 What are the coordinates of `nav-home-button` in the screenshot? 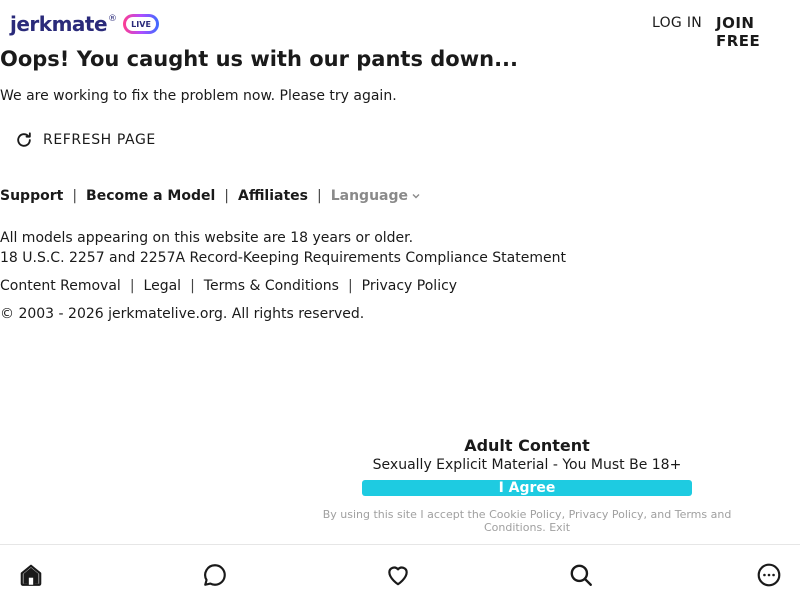 It's located at (31, 575).